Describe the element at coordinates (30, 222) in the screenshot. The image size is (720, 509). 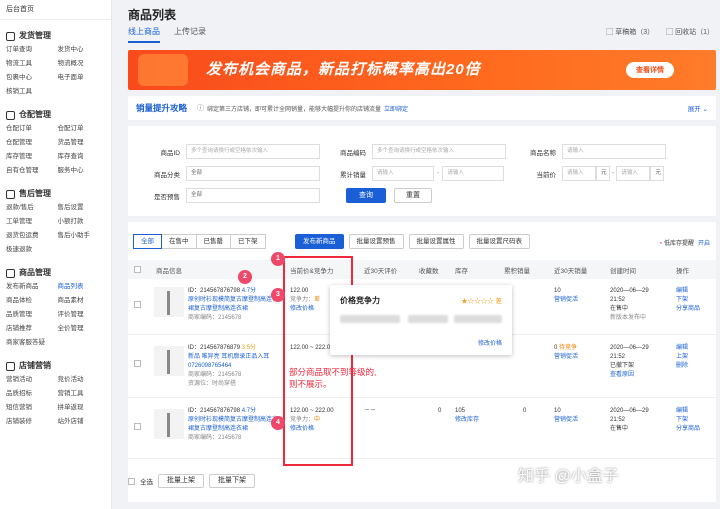
I see `sidebar-item: 工单管理` at that location.